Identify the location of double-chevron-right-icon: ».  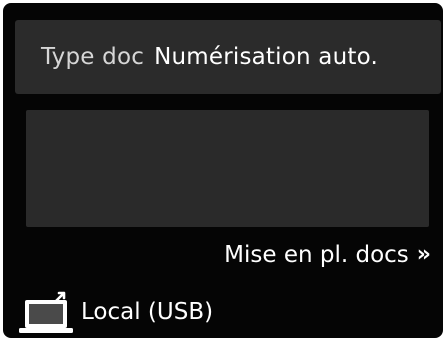
(423, 254).